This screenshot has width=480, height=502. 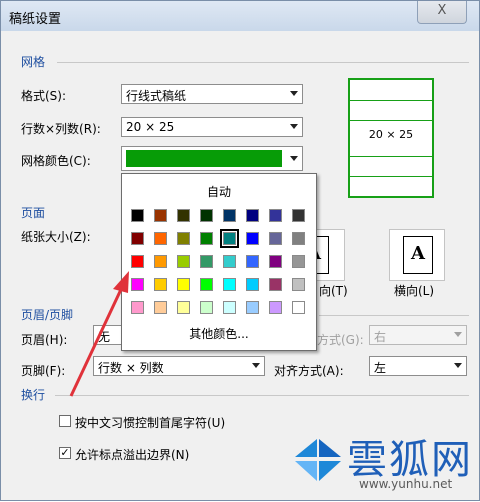 I want to click on brand-logo-icon, so click(x=318, y=460).